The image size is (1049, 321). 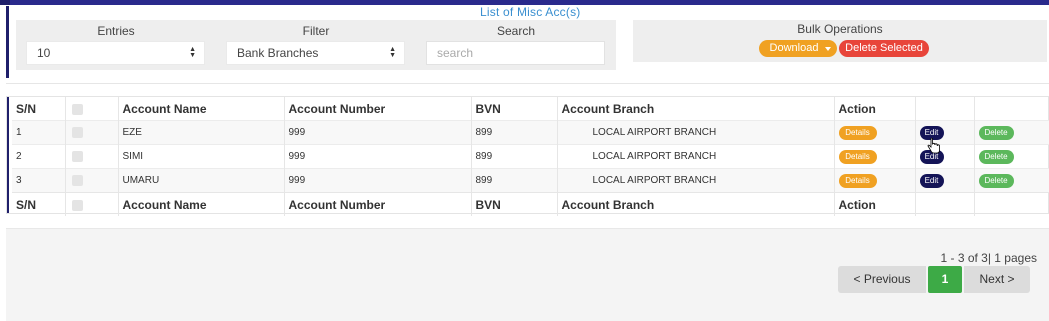 I want to click on footer-select, so click(x=92, y=204).